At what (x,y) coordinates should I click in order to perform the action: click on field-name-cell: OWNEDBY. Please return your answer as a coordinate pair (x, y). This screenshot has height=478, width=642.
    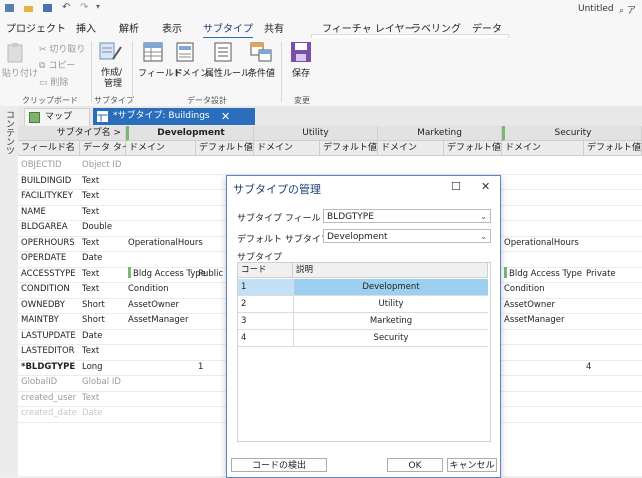
    Looking at the image, I should click on (50, 305).